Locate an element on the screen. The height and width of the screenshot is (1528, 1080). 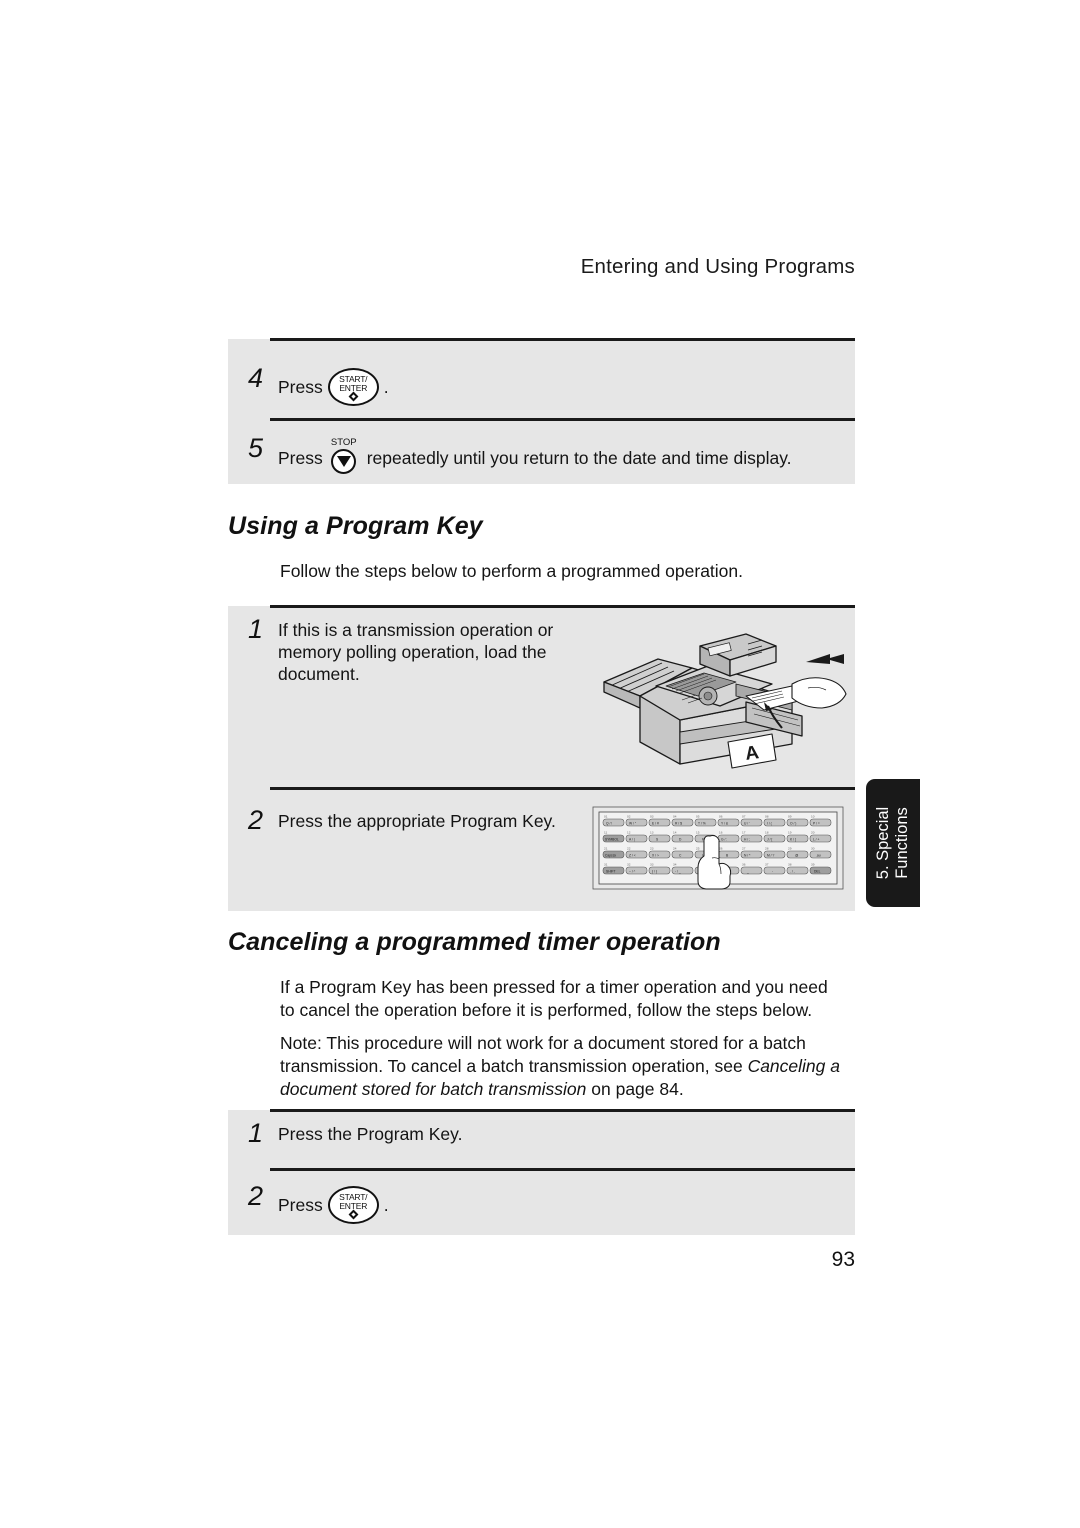
section-heading-canceling-timer: Canceling a programmed timer operation is located at coordinates (474, 942).